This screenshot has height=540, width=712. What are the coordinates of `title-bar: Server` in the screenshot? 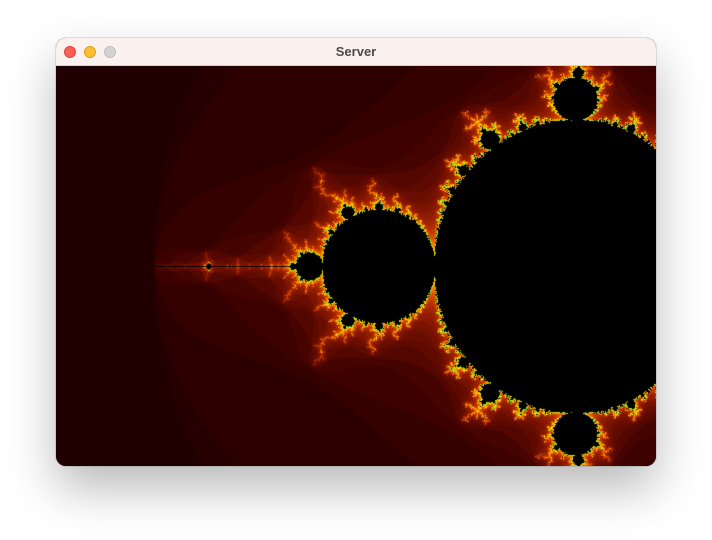 It's located at (356, 52).